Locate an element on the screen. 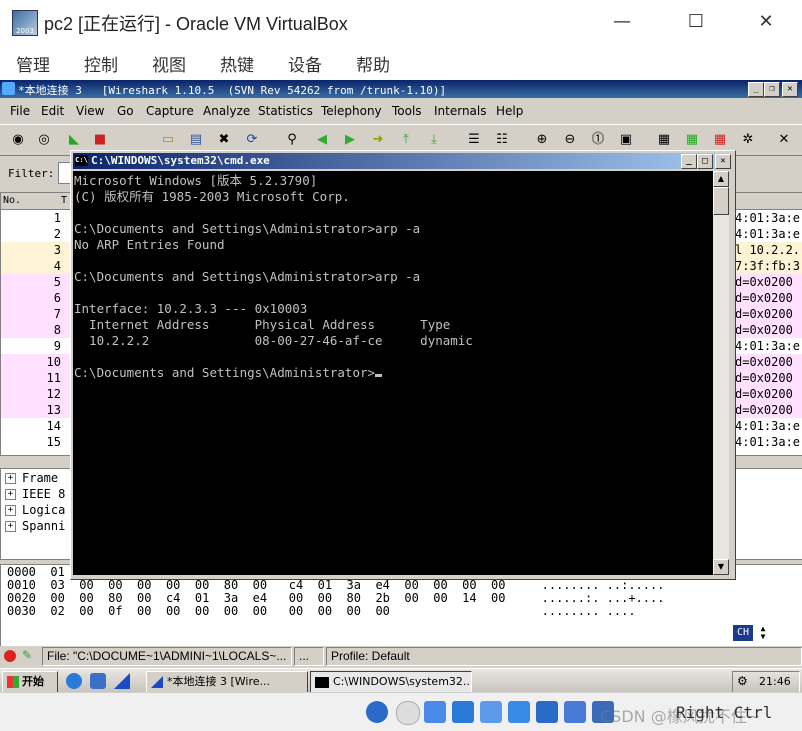  packet-number: 10 is located at coordinates (53, 362).